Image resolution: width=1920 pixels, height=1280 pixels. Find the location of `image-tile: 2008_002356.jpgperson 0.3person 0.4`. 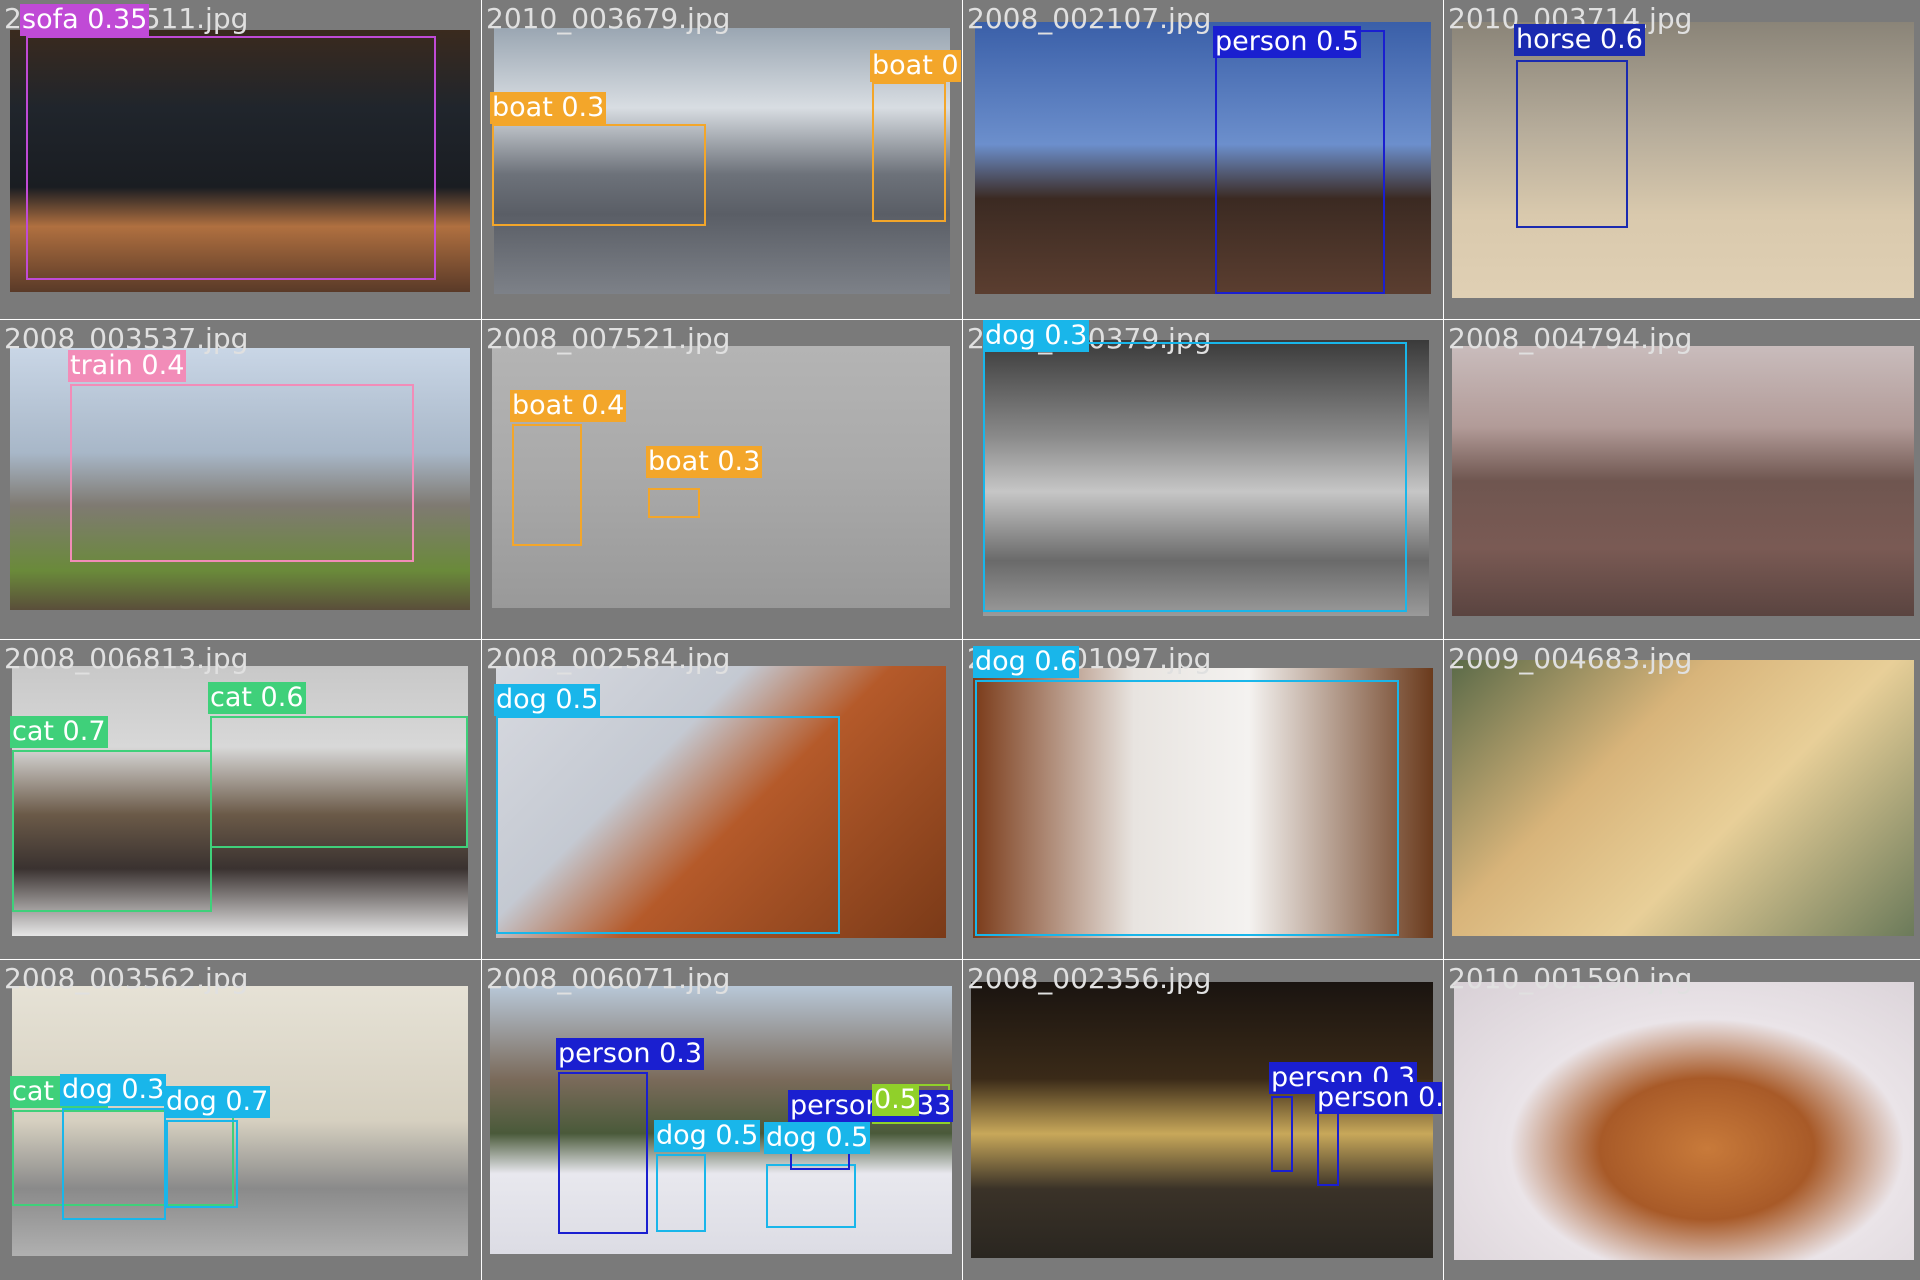

image-tile: 2008_002356.jpgperson 0.3person 0.4 is located at coordinates (1202, 1120).